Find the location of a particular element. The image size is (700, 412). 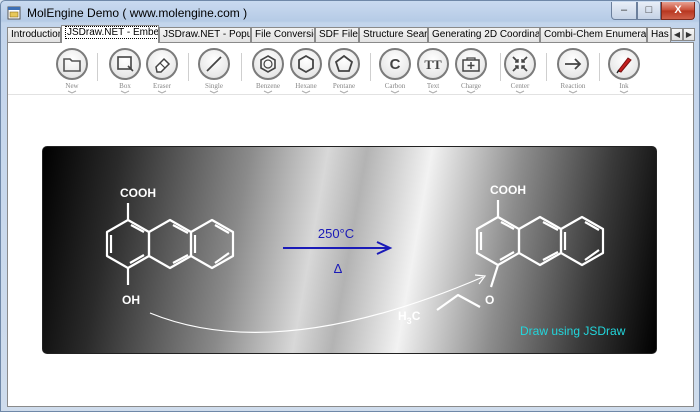

tab-combi-chem-enumeration: Combi-Chem Enumeration is located at coordinates (593, 34).